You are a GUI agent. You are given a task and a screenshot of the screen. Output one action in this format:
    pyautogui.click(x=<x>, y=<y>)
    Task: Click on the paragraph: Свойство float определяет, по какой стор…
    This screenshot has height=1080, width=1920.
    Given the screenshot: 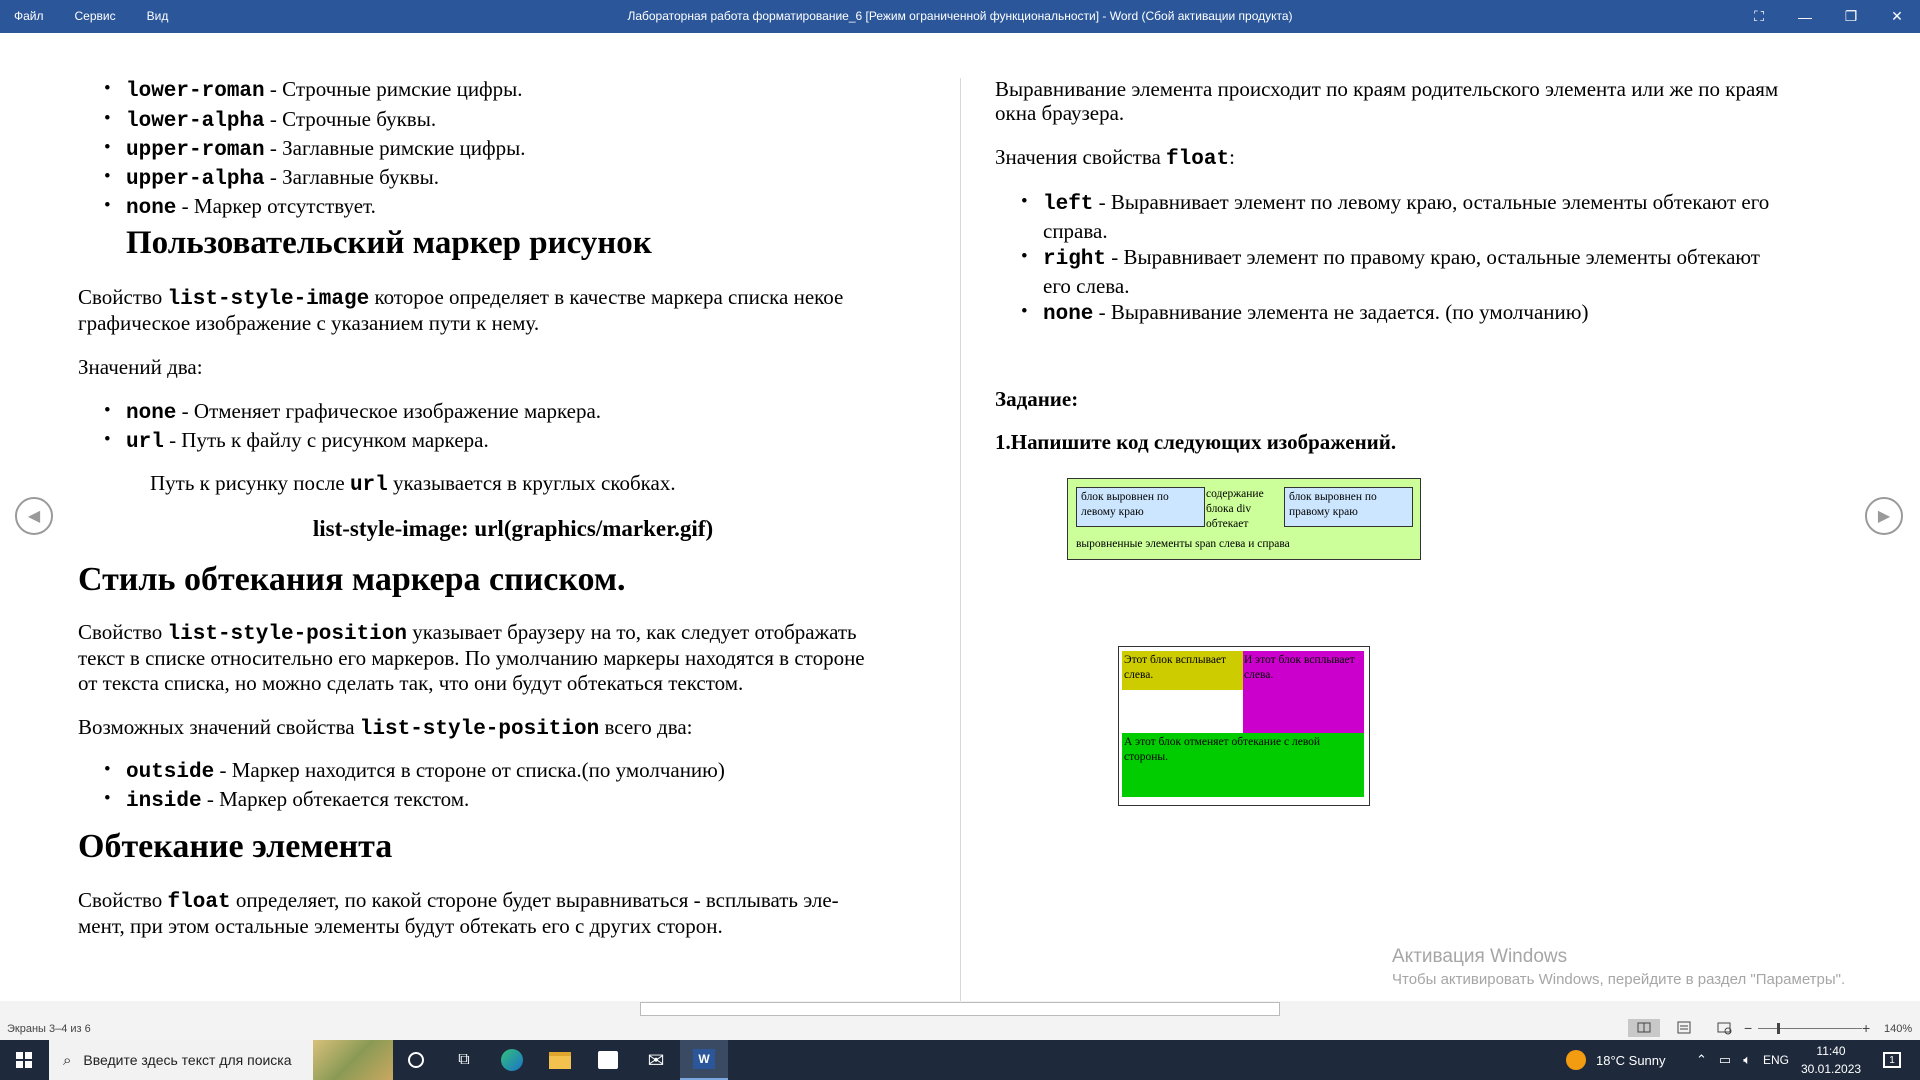 What is the action you would take?
    pyautogui.click(x=458, y=901)
    